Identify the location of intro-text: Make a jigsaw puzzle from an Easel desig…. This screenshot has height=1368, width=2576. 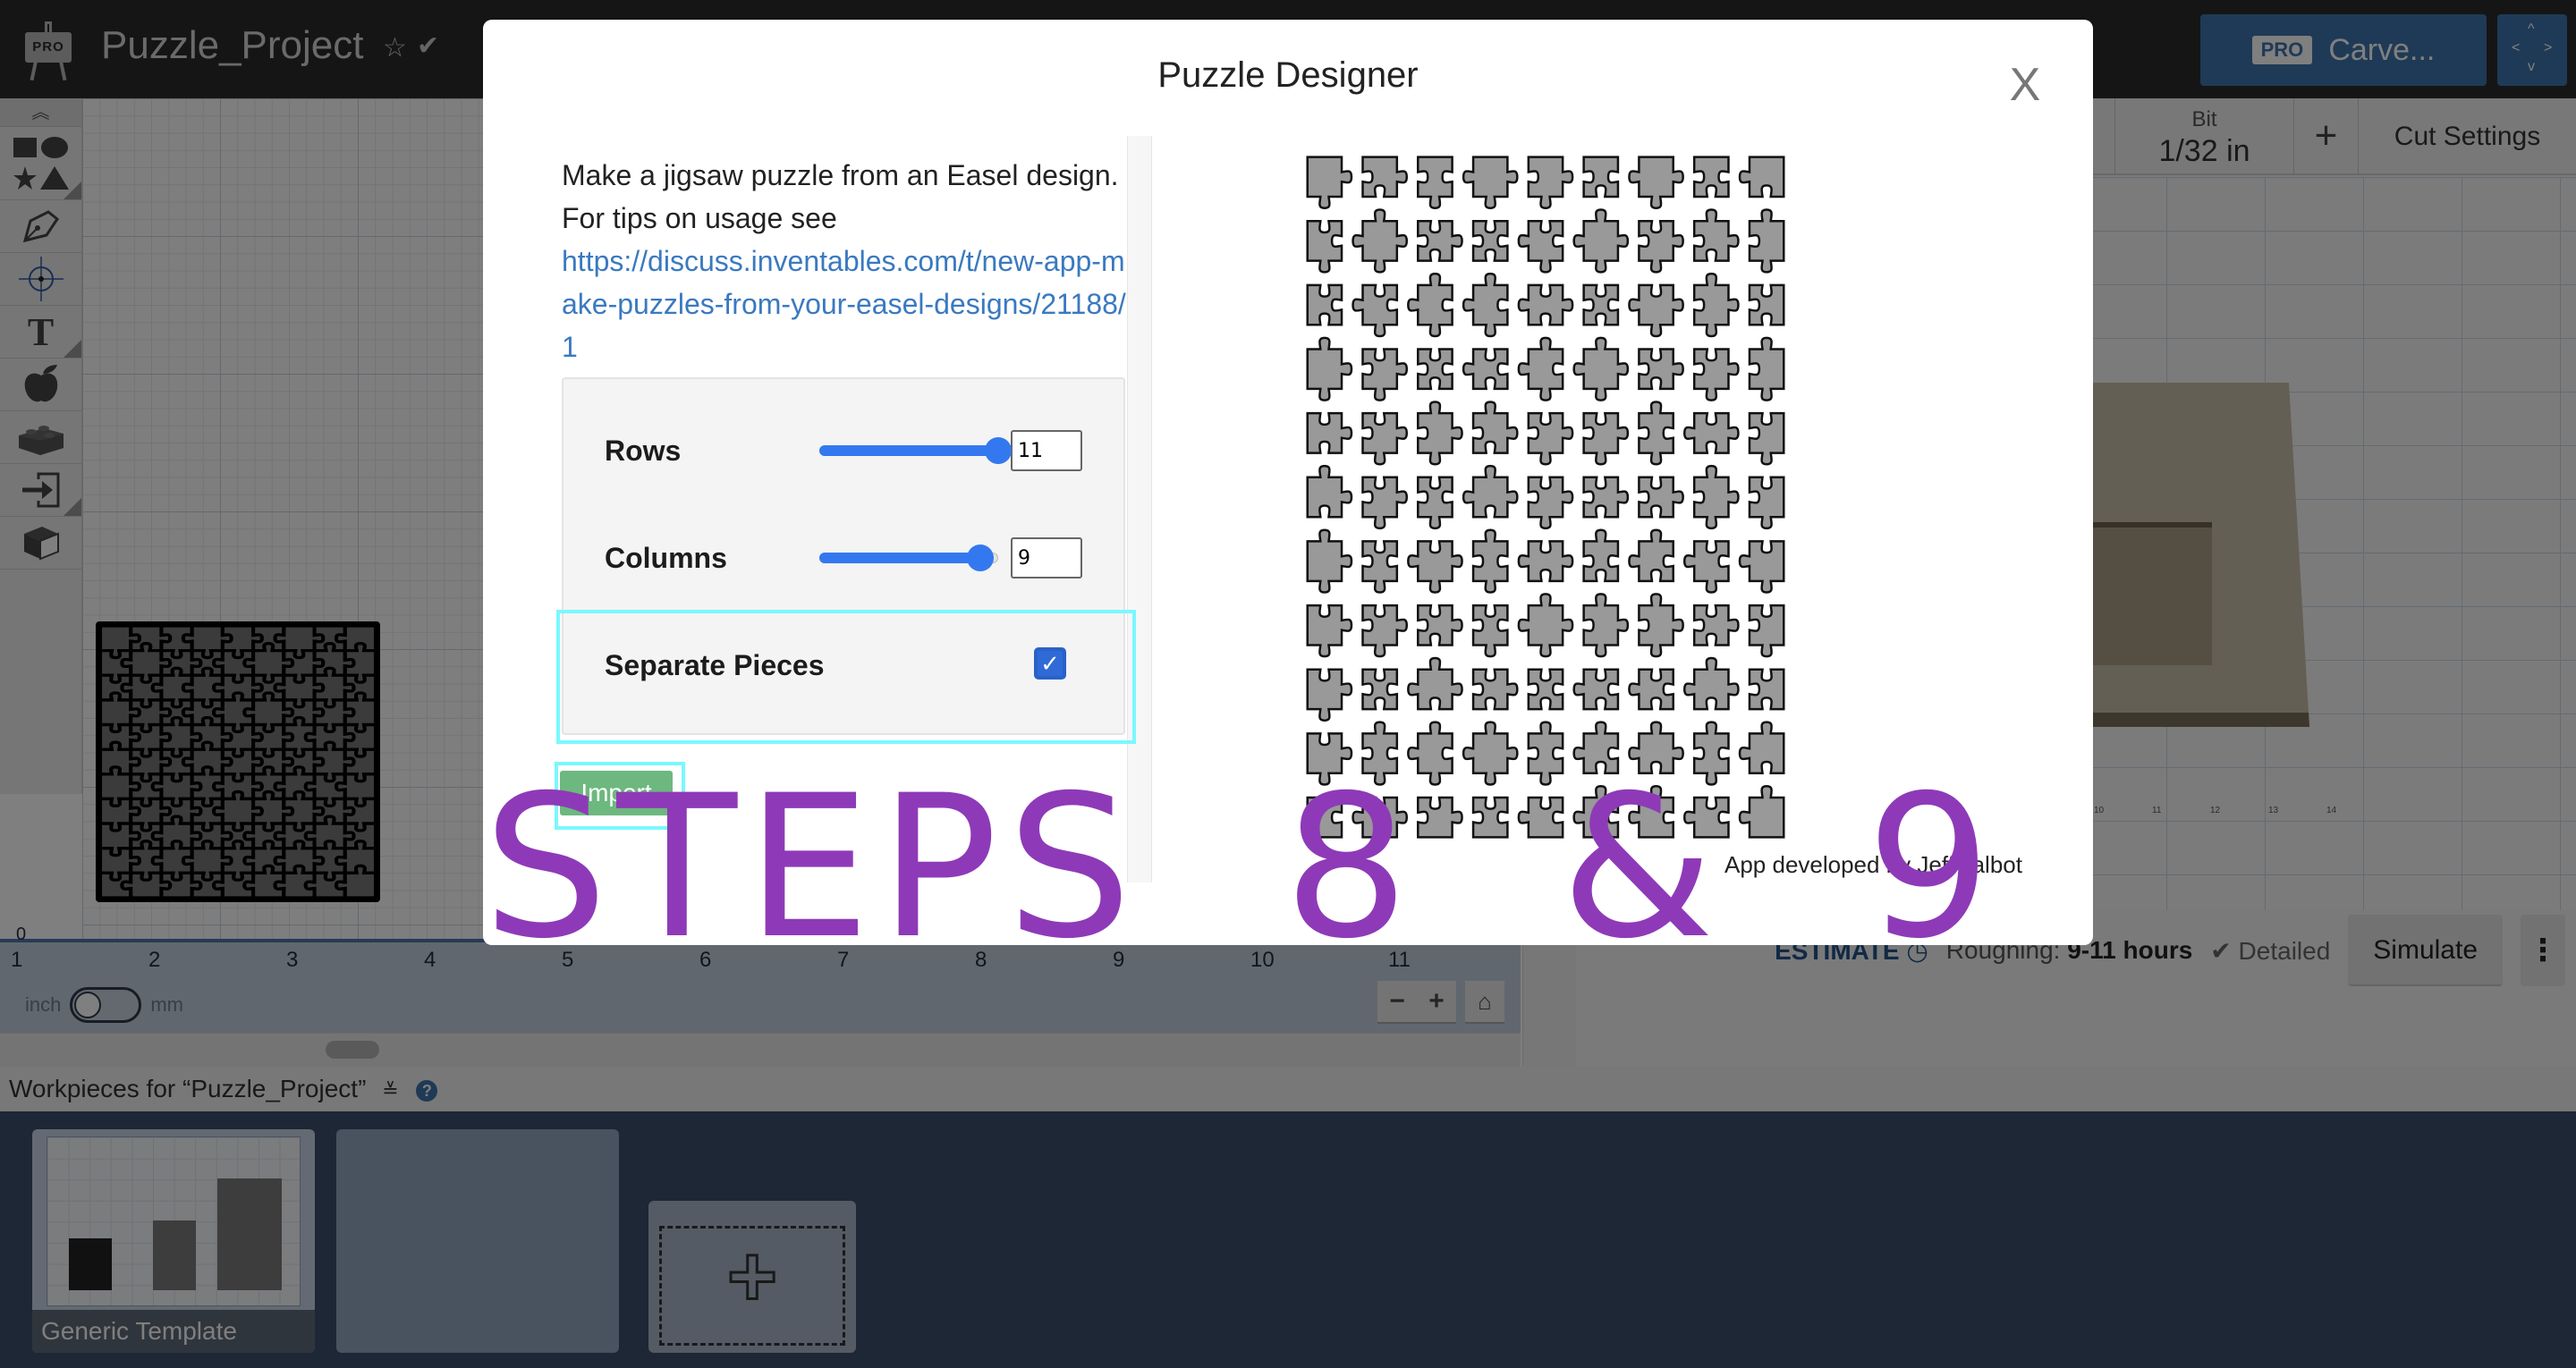
(848, 261).